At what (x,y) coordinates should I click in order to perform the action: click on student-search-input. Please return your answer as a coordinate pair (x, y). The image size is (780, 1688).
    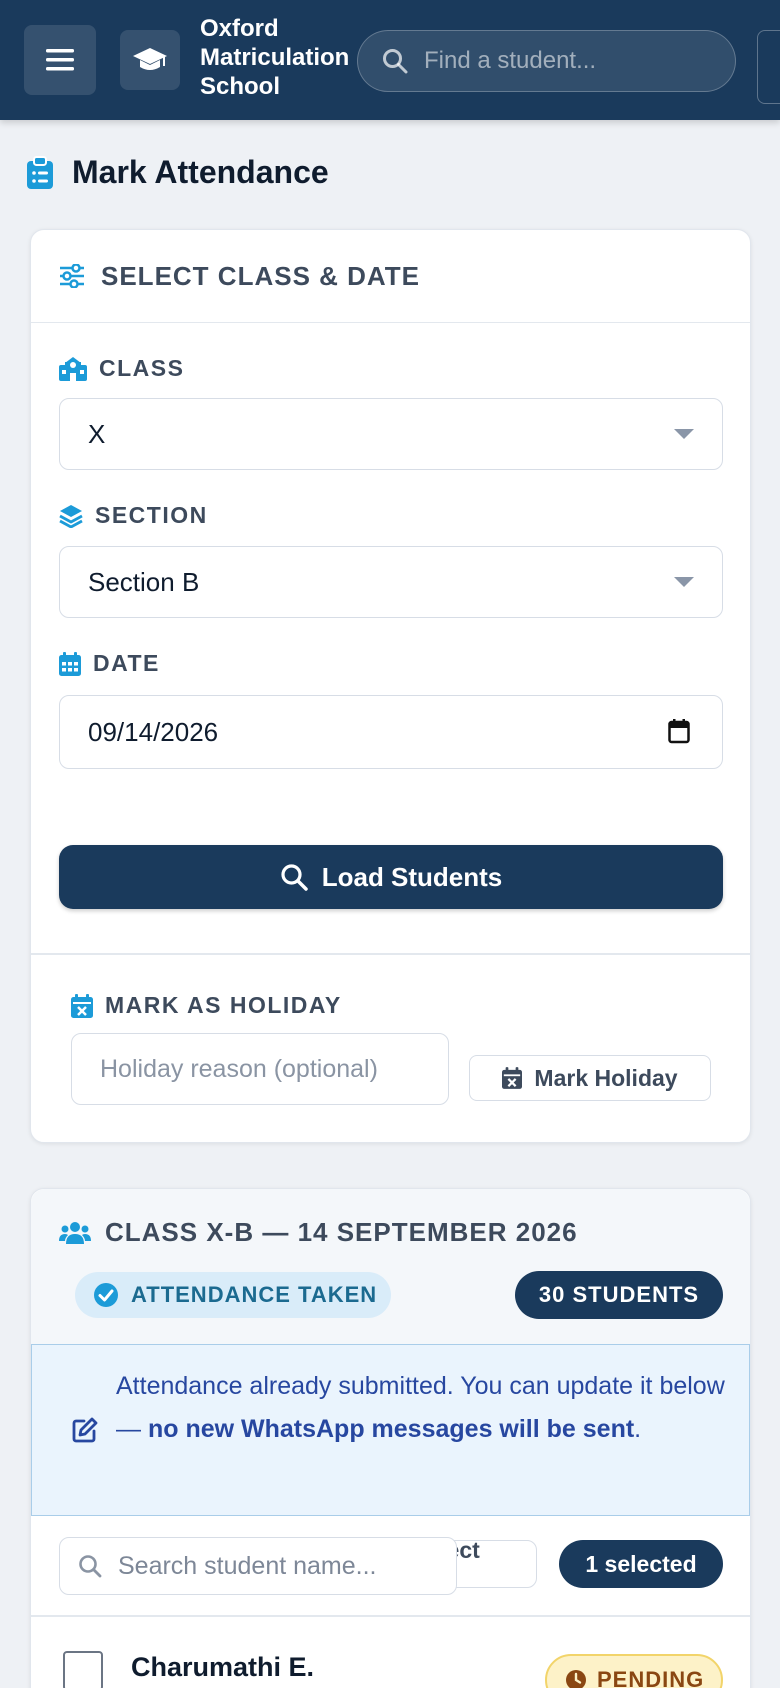
    Looking at the image, I should click on (574, 61).